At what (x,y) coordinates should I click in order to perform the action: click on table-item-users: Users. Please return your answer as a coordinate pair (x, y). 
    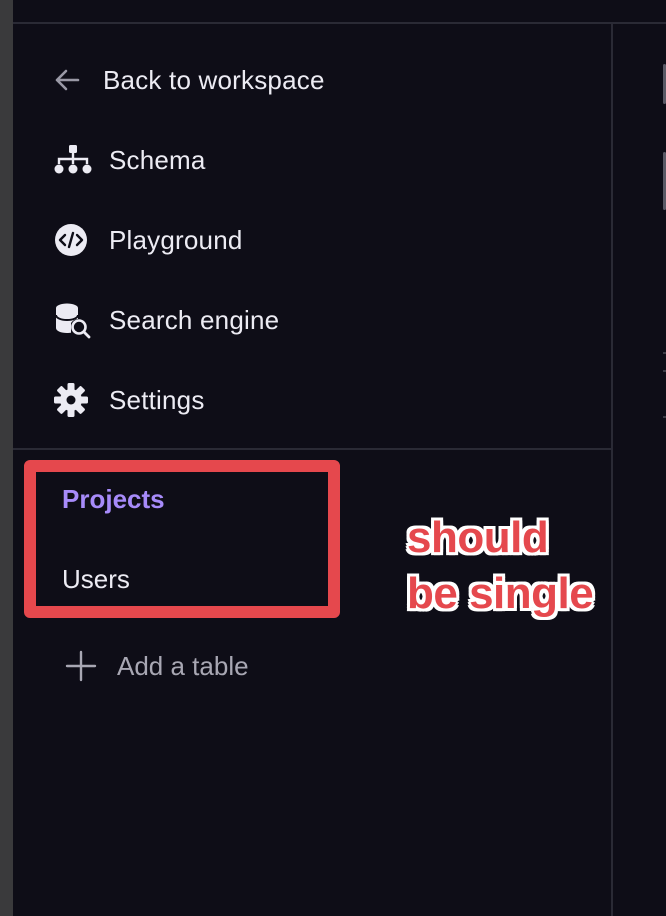
    Looking at the image, I should click on (96, 579).